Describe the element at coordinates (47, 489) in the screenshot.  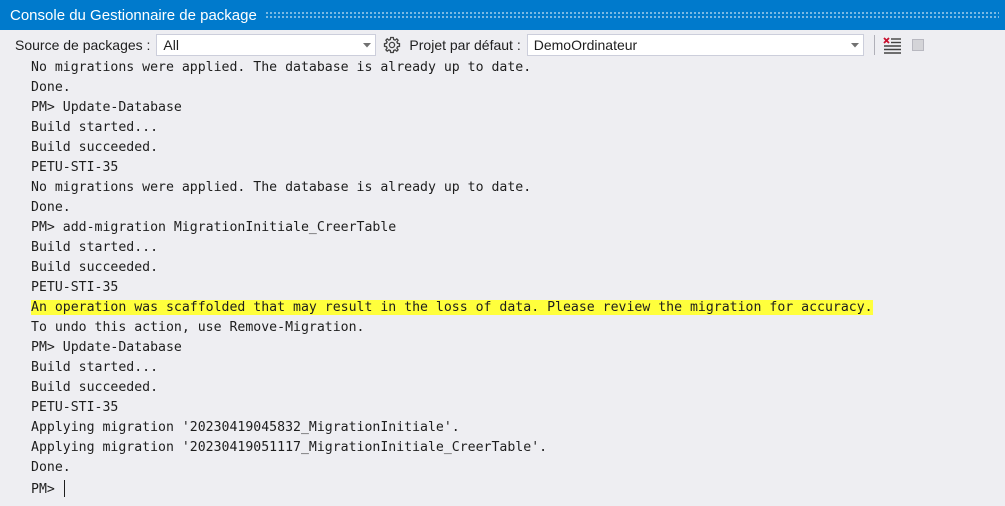
I see `console-prompt: PM>` at that location.